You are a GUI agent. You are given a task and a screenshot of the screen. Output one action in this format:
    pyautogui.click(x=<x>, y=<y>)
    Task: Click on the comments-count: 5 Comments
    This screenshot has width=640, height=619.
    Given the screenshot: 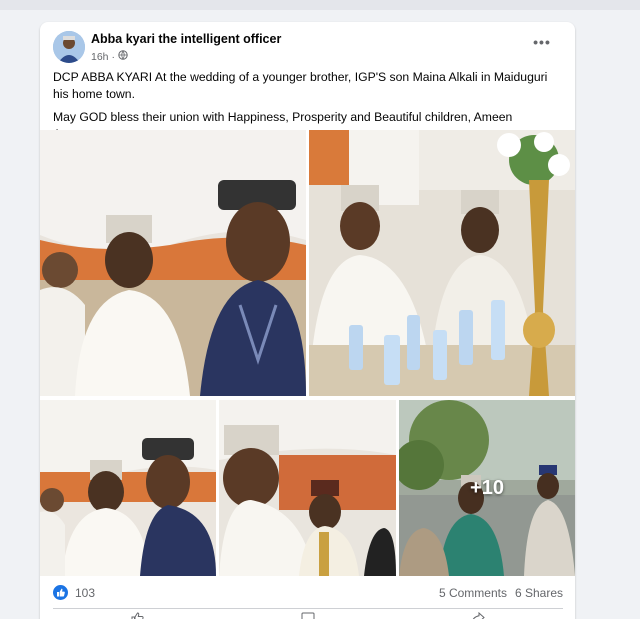 What is the action you would take?
    pyautogui.click(x=473, y=593)
    